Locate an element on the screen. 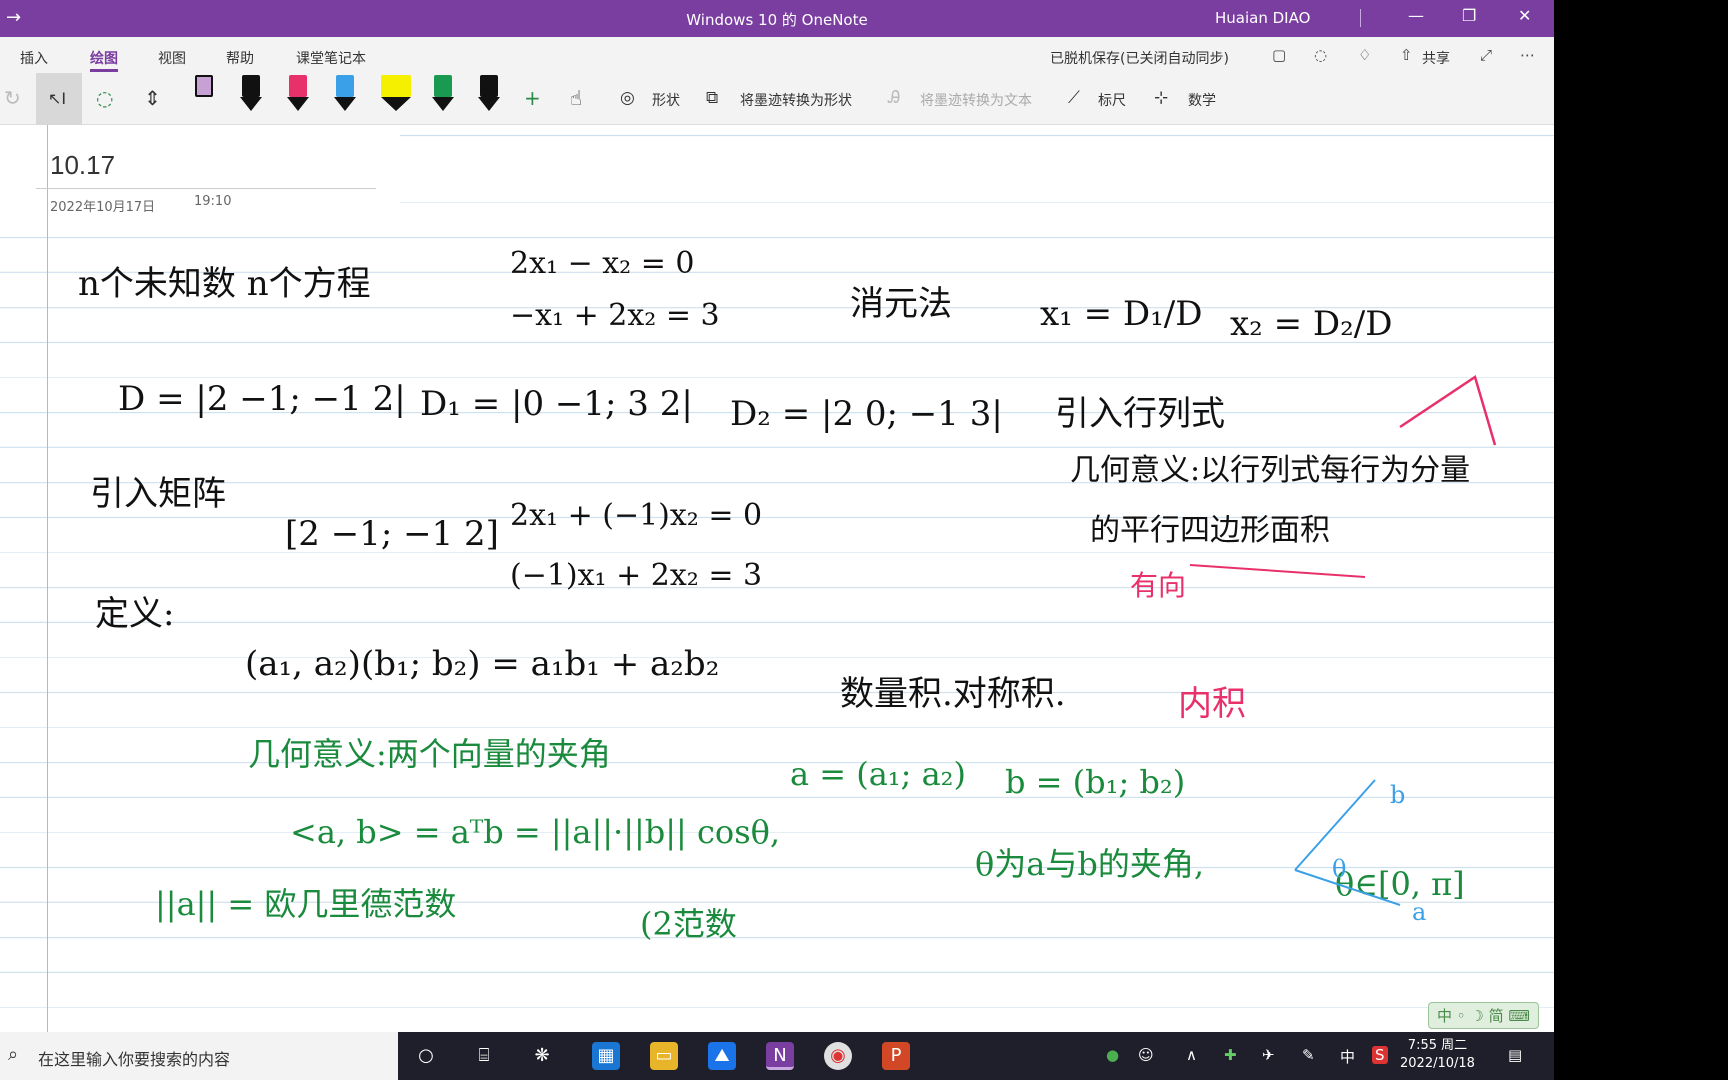  taskbar-search: ⌕ 在这里输入你要搜索的内容 is located at coordinates (199, 1056).